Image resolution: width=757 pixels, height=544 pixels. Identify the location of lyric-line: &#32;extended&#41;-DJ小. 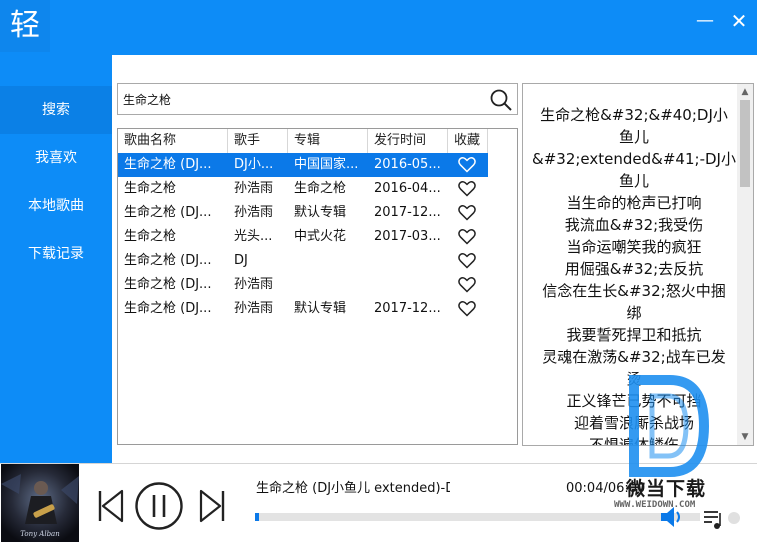
(634, 159).